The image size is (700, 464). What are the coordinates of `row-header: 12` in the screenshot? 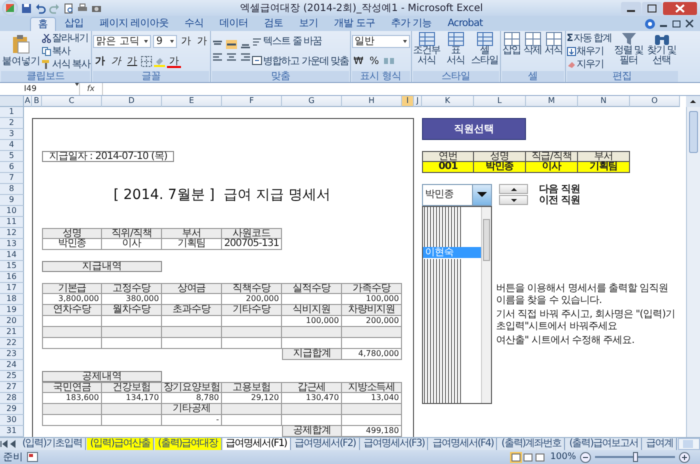 It's located at (12, 233).